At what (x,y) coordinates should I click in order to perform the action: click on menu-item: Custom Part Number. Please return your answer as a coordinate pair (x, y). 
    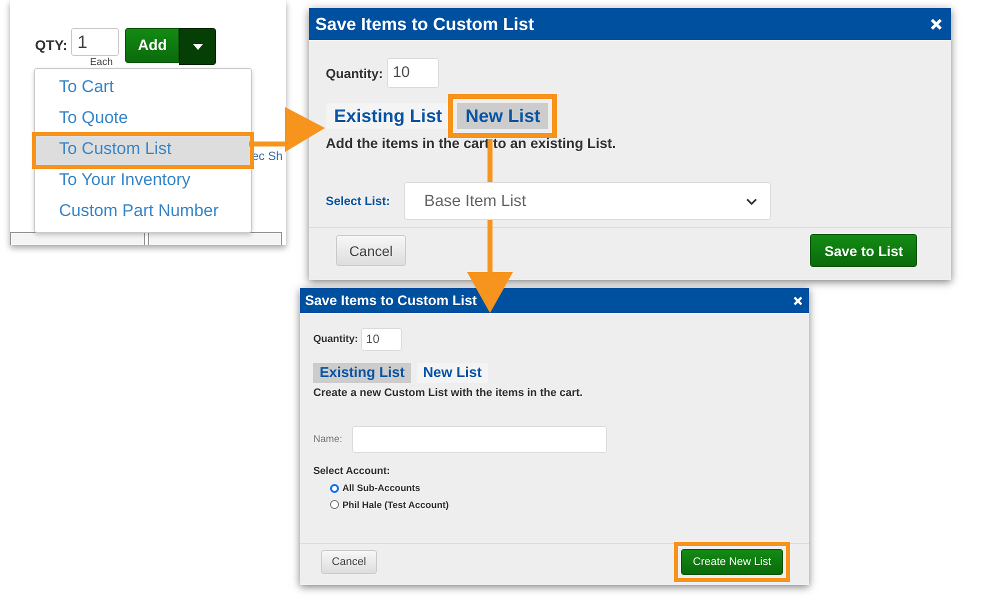
    Looking at the image, I should click on (143, 212).